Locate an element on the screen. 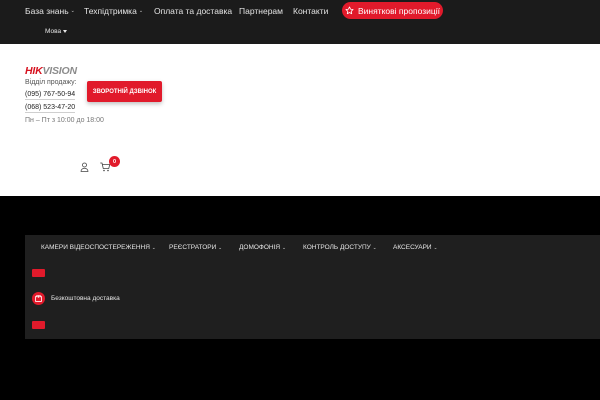 The image size is (600, 400). sales-department-label: Відділ продажу: is located at coordinates (51, 82).